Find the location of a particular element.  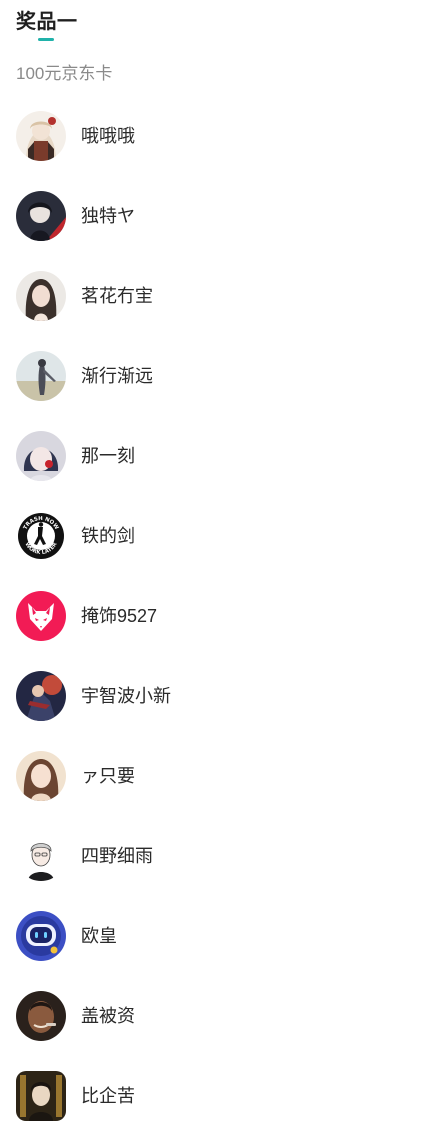

winner-name: 渐行渐远 is located at coordinates (117, 376).